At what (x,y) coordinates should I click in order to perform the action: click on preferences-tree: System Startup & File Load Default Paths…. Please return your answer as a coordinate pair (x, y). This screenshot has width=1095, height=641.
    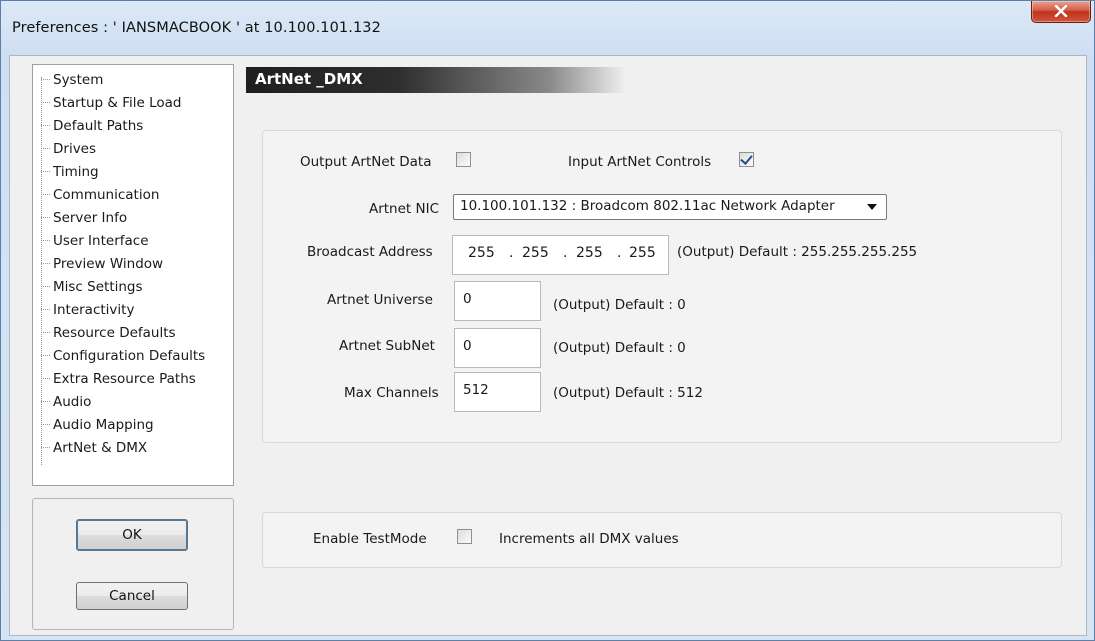
    Looking at the image, I should click on (133, 275).